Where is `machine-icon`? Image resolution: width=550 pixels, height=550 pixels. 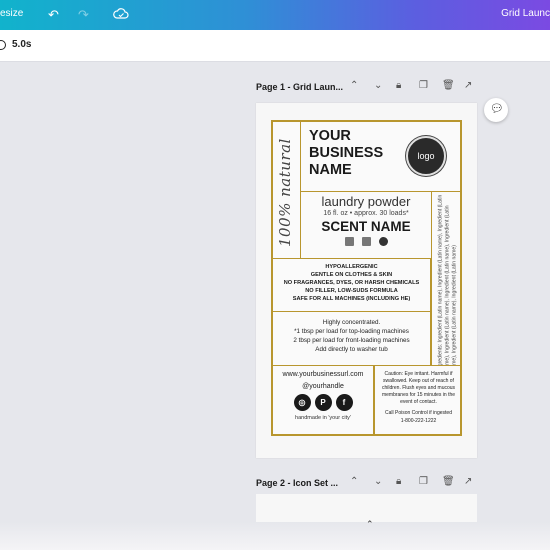
machine-icon is located at coordinates (349, 241).